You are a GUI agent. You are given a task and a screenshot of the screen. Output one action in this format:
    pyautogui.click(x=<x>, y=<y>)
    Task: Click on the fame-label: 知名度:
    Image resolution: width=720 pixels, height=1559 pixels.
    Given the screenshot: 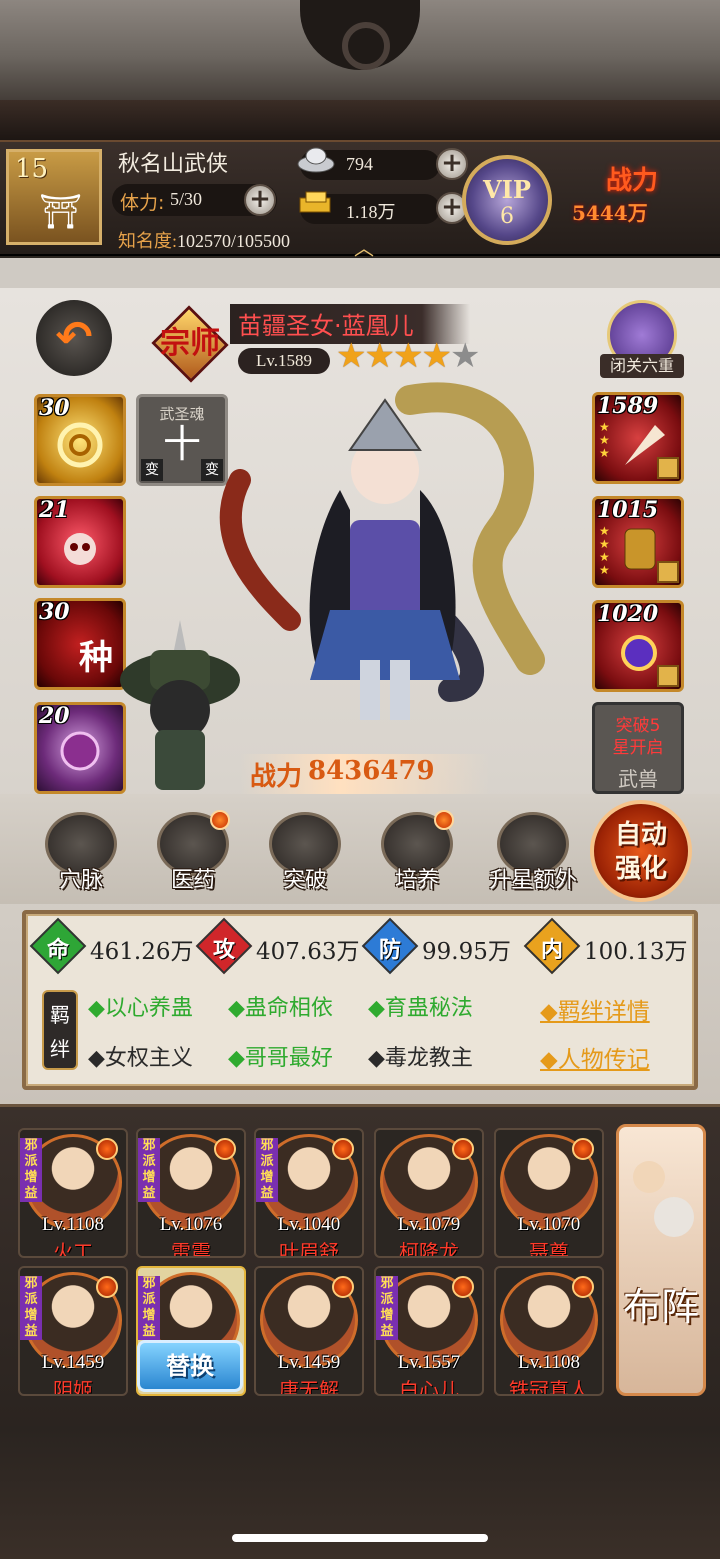 What is the action you would take?
    pyautogui.click(x=148, y=241)
    